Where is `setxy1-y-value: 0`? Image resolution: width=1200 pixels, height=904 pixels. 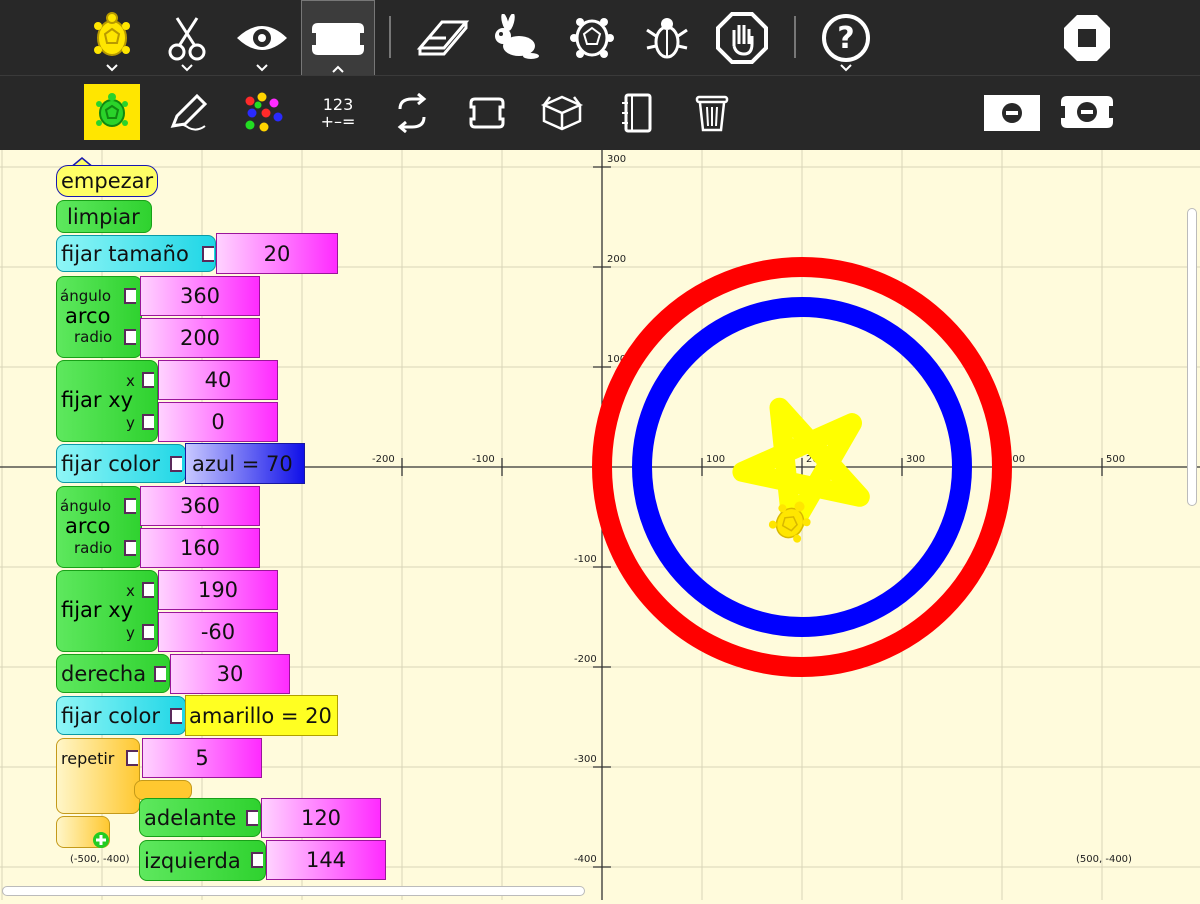 setxy1-y-value: 0 is located at coordinates (218, 422).